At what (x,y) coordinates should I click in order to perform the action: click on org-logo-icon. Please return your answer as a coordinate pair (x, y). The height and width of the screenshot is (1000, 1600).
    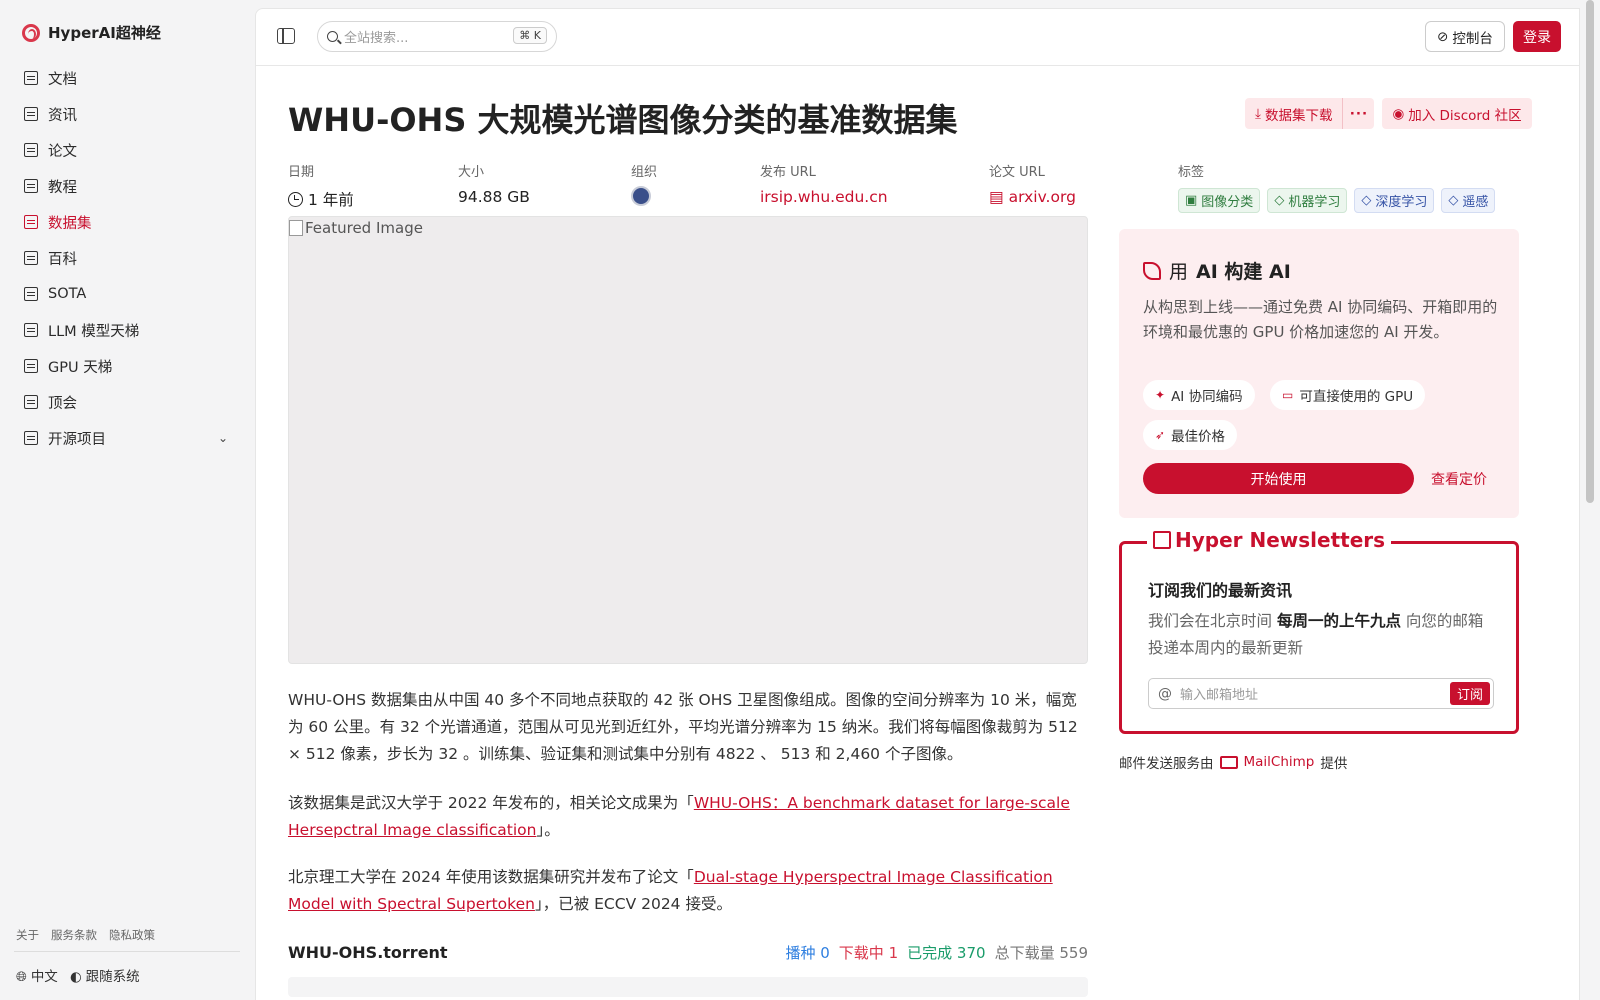
    Looking at the image, I should click on (641, 196).